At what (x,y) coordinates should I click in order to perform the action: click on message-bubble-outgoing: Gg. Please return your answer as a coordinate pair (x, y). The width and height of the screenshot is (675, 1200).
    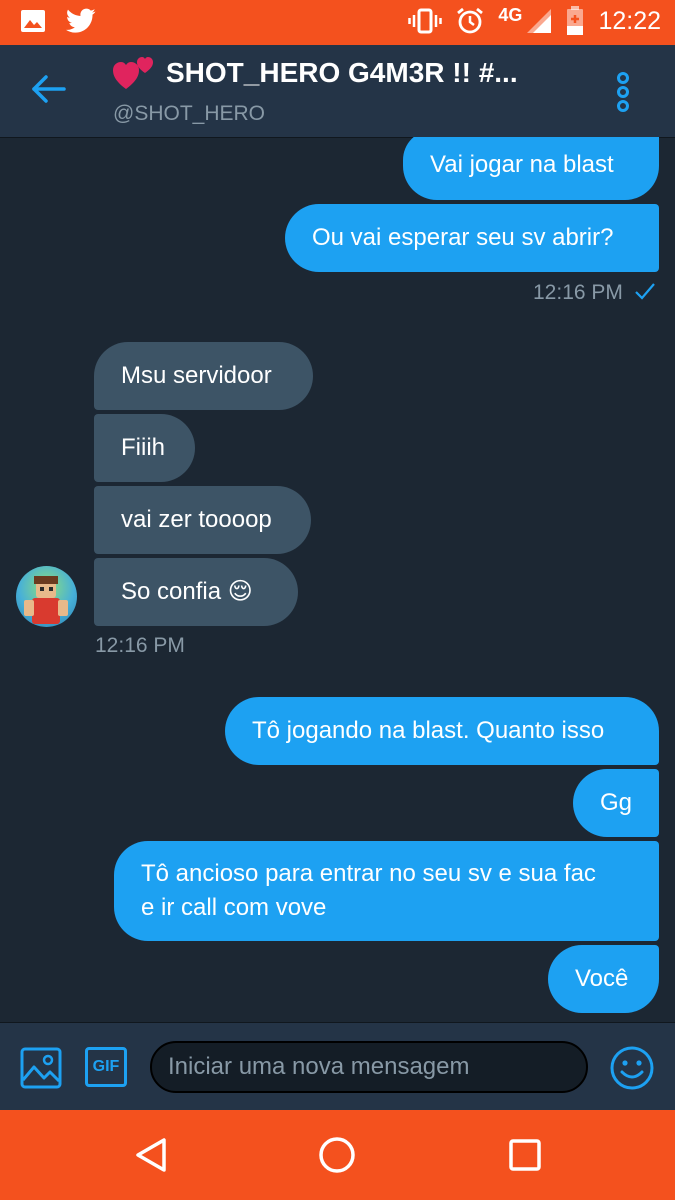
    Looking at the image, I should click on (616, 803).